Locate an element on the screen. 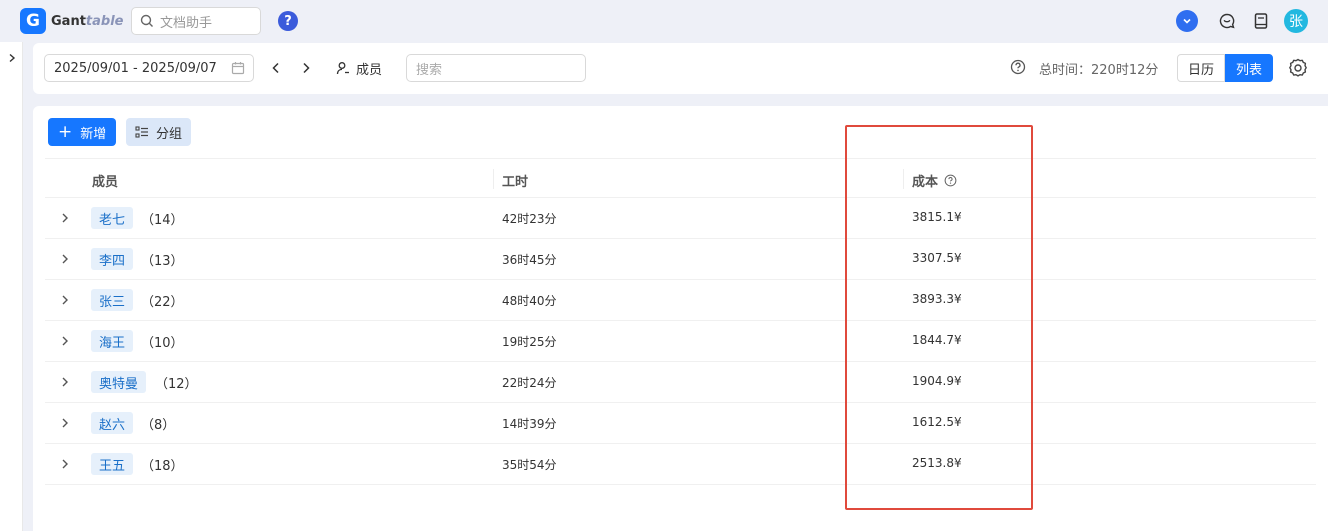  hours-cell: 42时23分 is located at coordinates (529, 219).